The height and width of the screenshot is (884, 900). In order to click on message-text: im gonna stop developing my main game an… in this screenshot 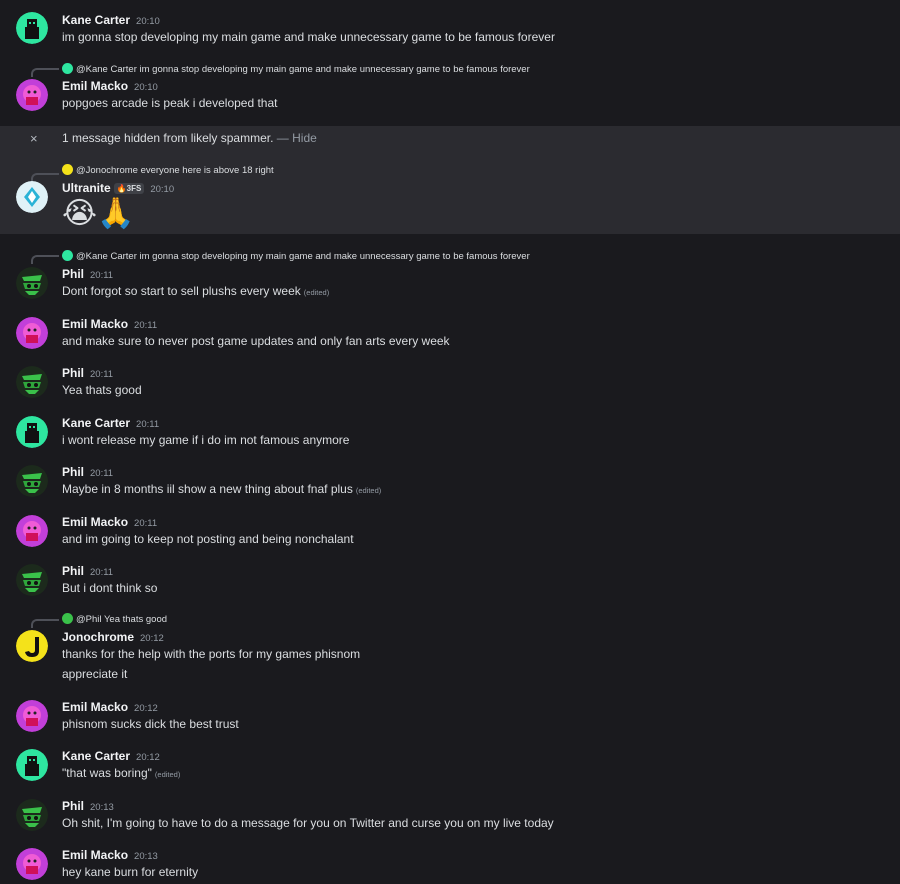, I will do `click(308, 37)`.